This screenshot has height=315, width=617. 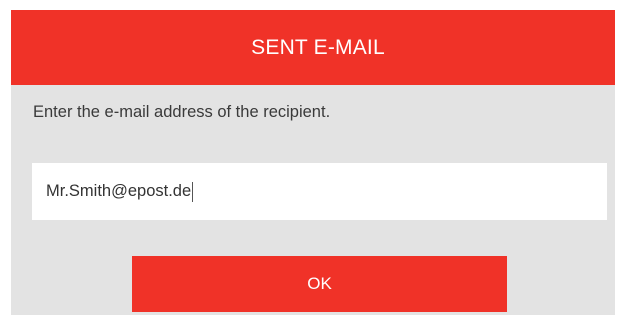 I want to click on ok-button: OK, so click(x=319, y=284).